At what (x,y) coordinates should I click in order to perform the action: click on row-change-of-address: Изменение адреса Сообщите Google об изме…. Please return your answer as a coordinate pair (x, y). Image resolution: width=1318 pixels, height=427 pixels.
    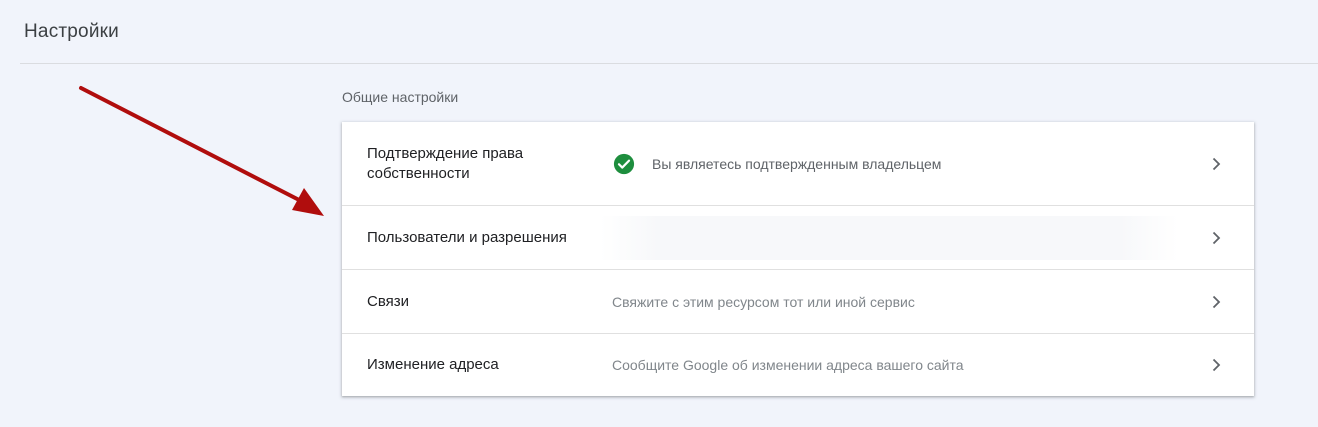
    Looking at the image, I should click on (798, 365).